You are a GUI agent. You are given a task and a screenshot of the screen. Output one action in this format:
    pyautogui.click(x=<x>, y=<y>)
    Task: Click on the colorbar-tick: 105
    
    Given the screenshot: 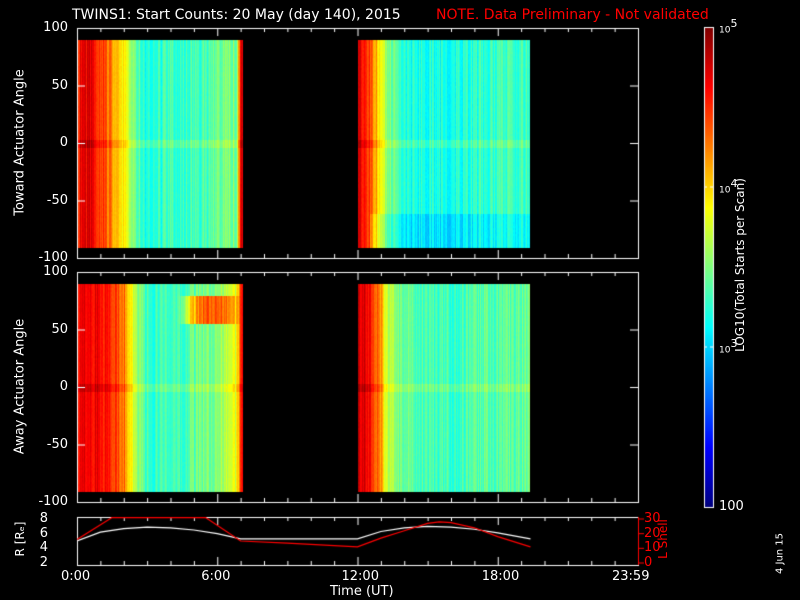 What is the action you would take?
    pyautogui.click(x=728, y=26)
    